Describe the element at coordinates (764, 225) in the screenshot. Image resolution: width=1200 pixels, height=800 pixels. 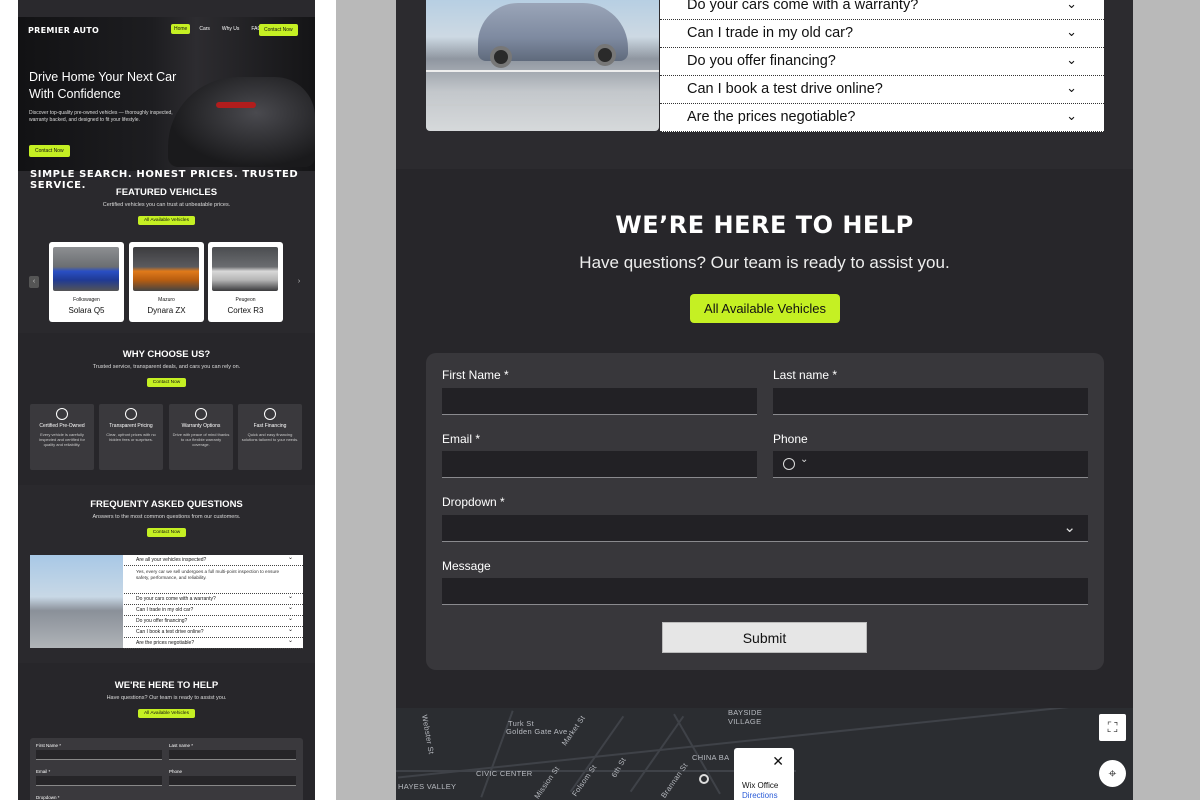
I see `help-title: WE’RE HERE TO HELP` at that location.